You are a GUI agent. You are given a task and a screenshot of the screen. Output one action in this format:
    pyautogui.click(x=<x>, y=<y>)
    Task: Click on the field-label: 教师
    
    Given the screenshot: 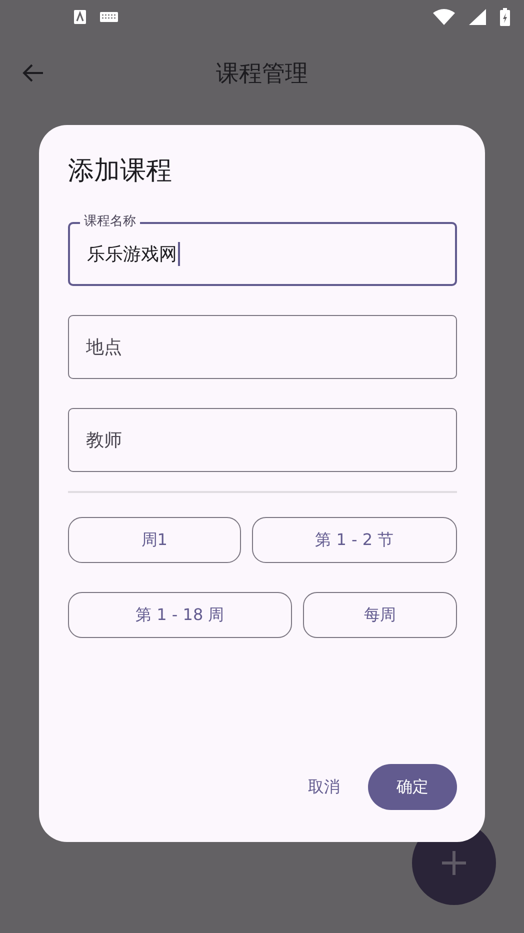 What is the action you would take?
    pyautogui.click(x=104, y=440)
    